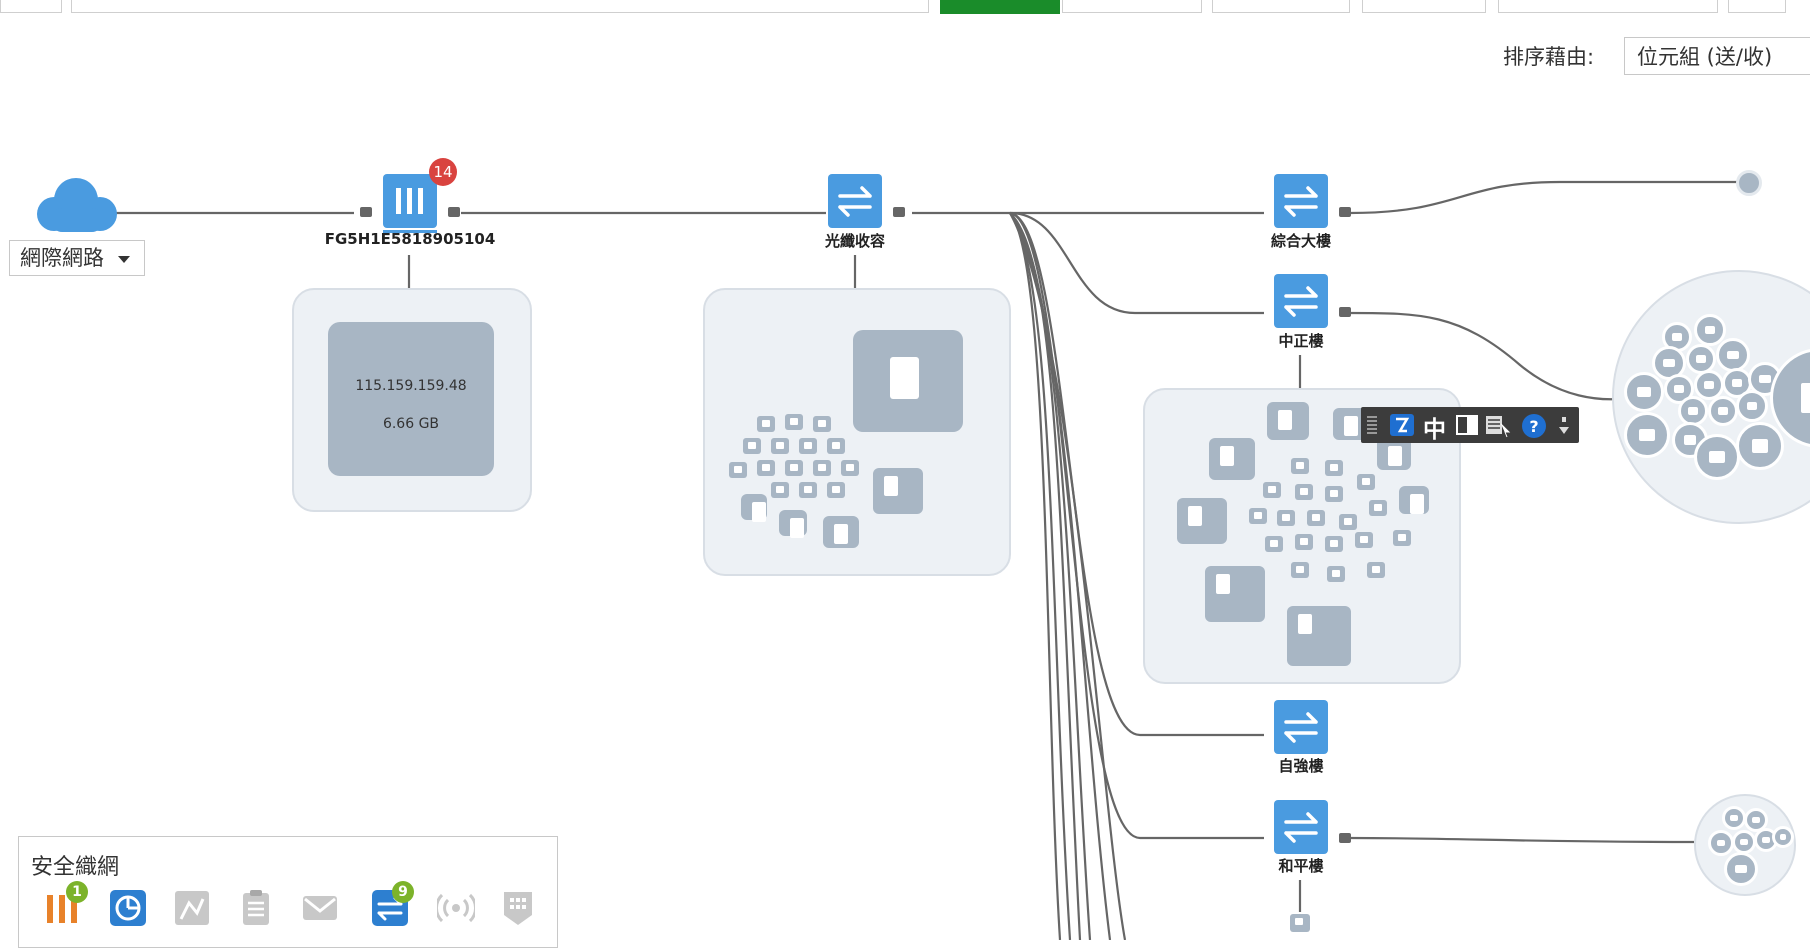 The width and height of the screenshot is (1810, 948). What do you see at coordinates (124, 259) in the screenshot?
I see `chevron-down-icon` at bounding box center [124, 259].